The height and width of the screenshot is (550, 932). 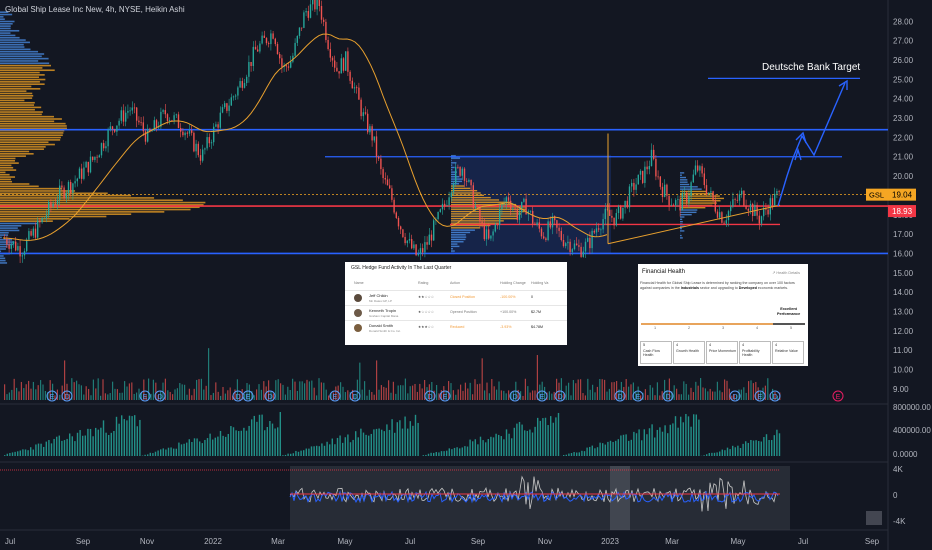 I want to click on scale-number: 3, so click(x=723, y=328).